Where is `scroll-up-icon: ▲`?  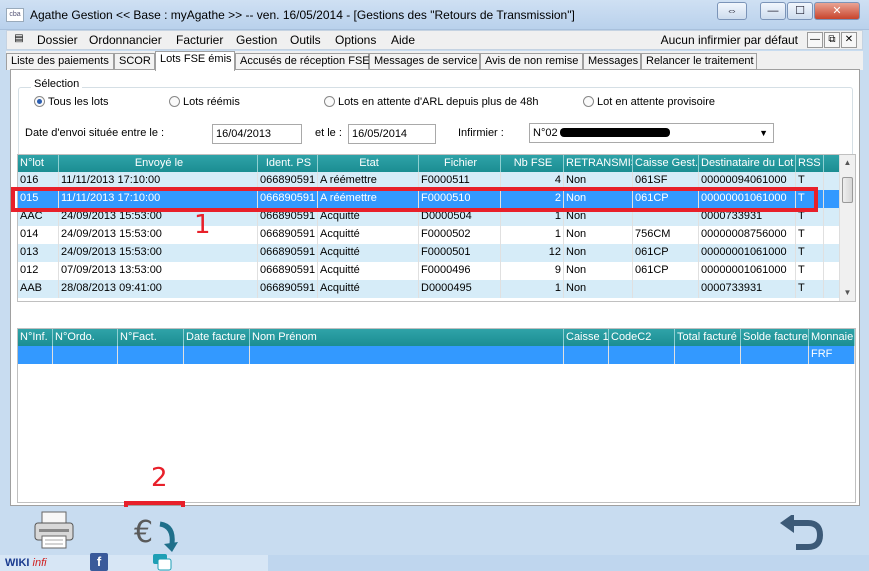 scroll-up-icon: ▲ is located at coordinates (847, 162).